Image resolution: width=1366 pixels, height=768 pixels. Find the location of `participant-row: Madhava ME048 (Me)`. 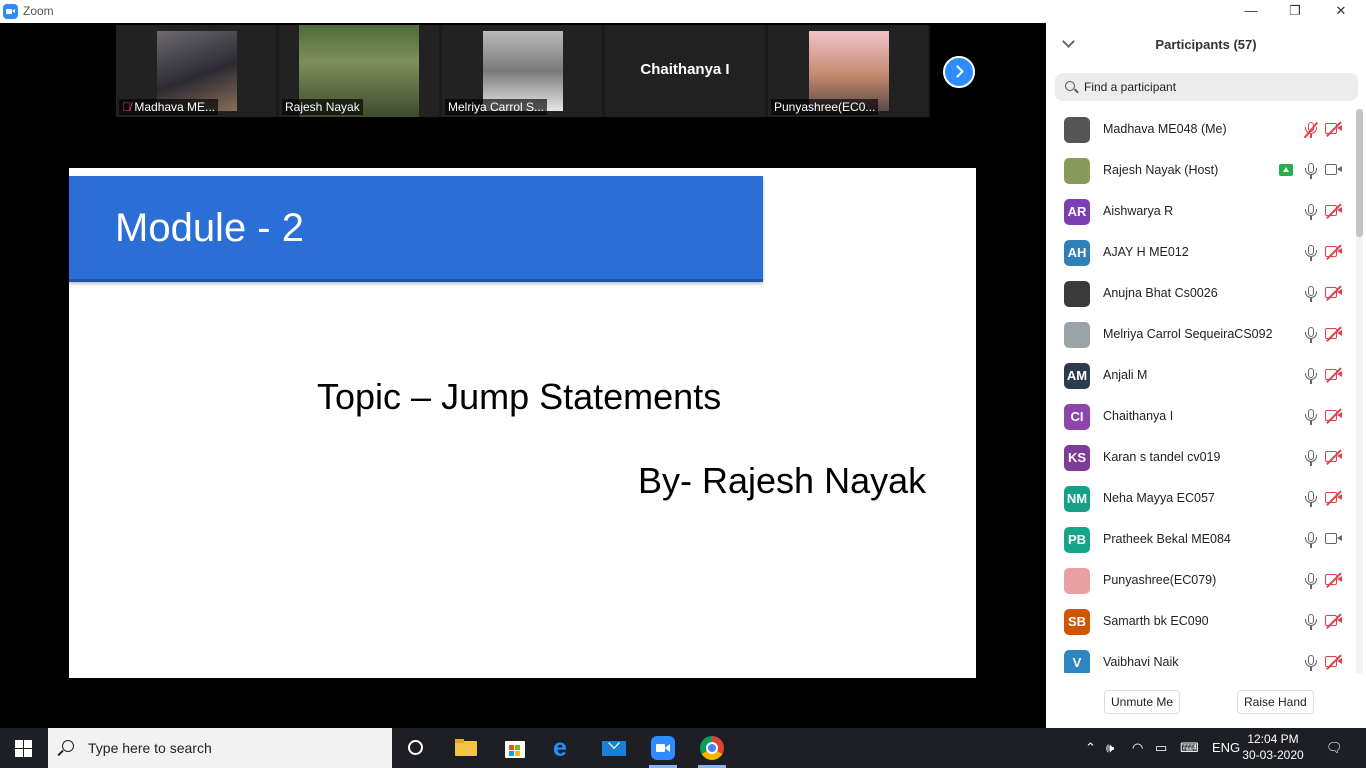

participant-row: Madhava ME048 (Me) is located at coordinates (1201, 129).